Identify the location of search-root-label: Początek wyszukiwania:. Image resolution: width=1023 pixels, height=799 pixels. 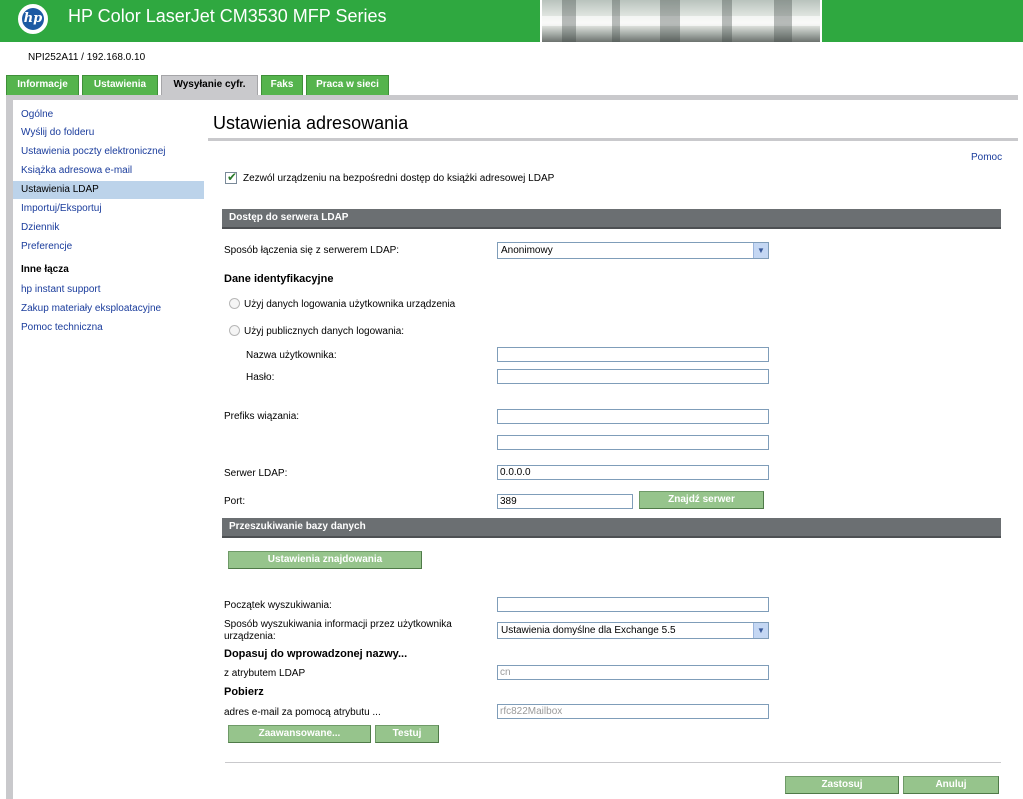
(278, 605).